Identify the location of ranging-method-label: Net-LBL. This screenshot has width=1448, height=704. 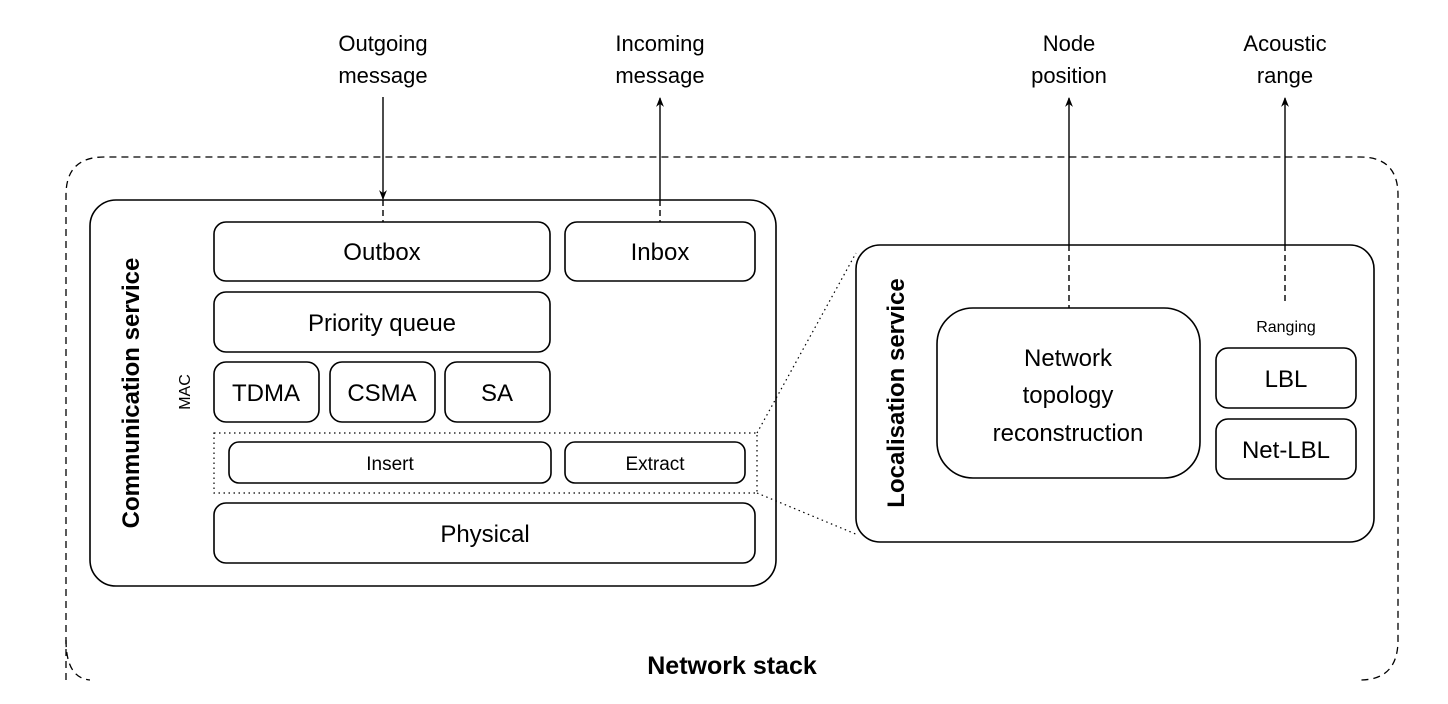
(1286, 450).